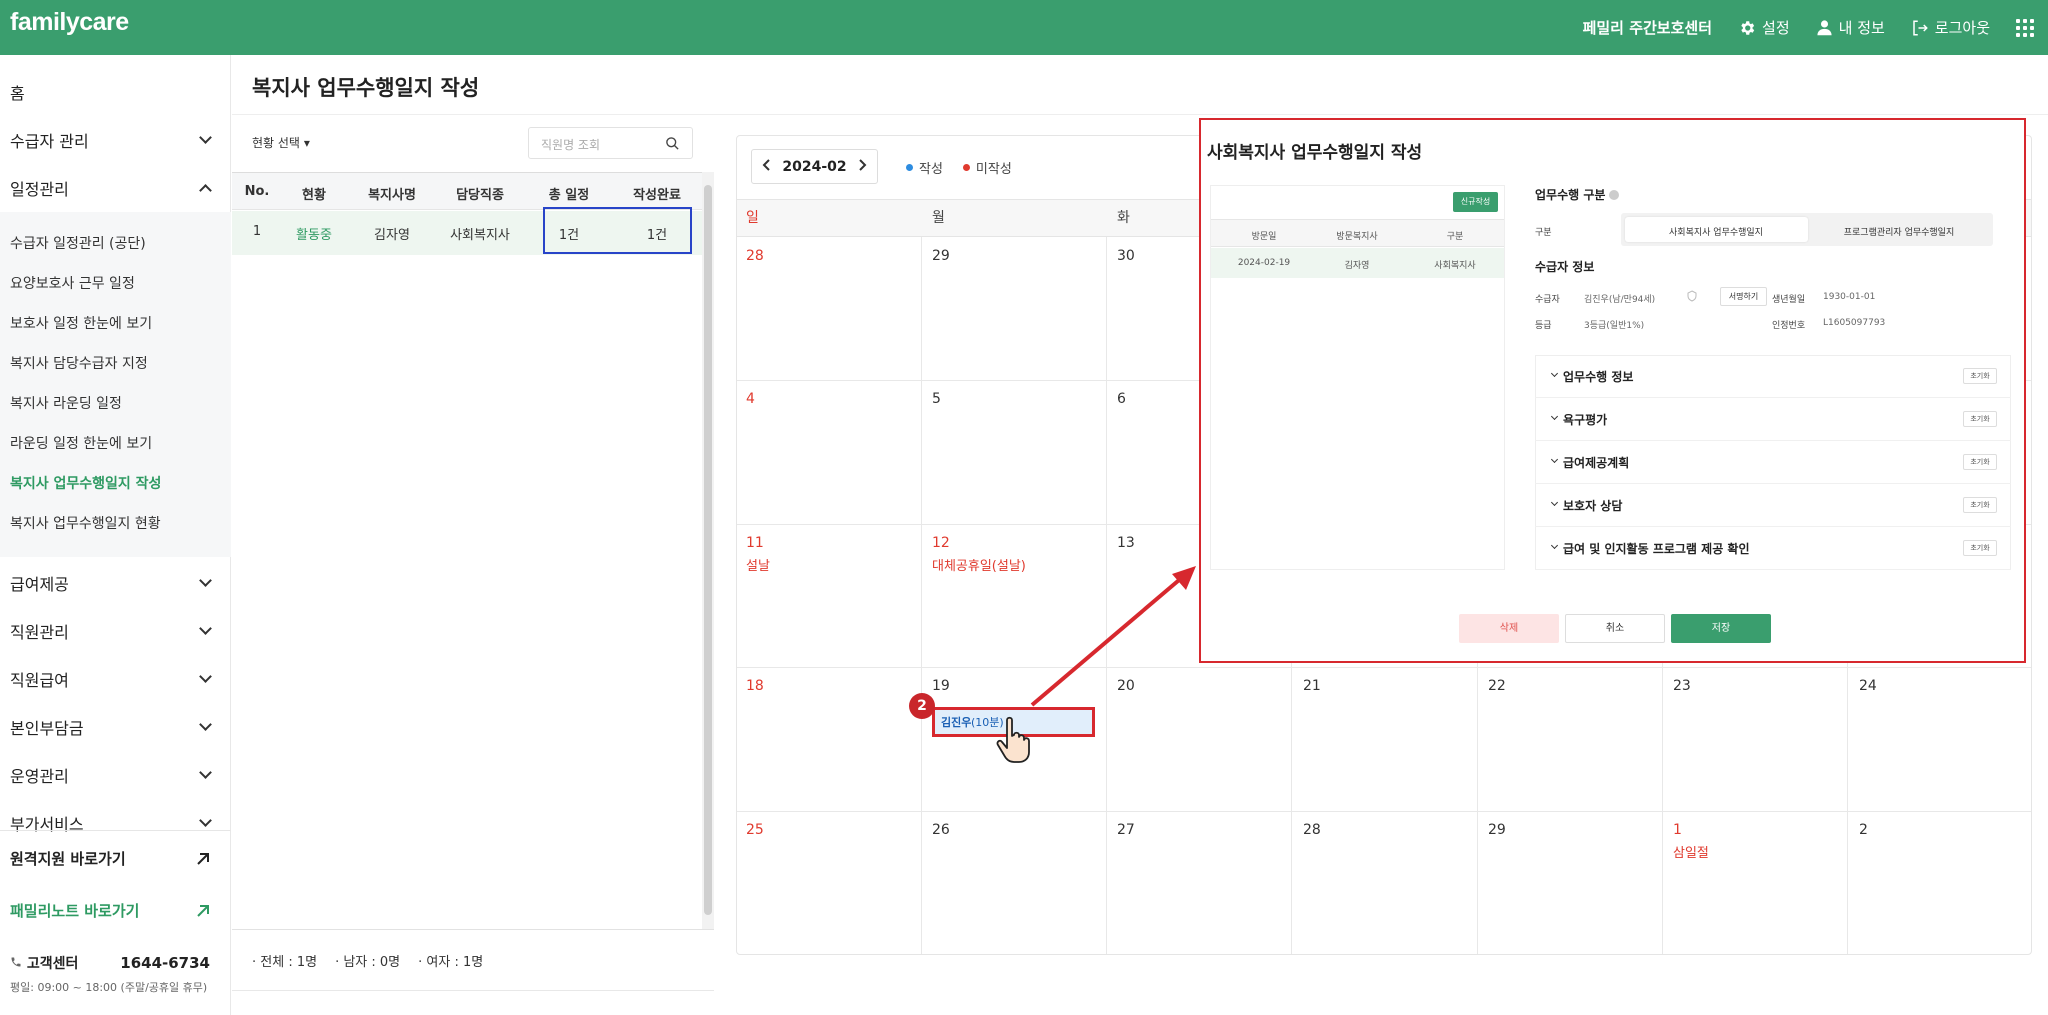 The image size is (2048, 1015). Describe the element at coordinates (1113, 636) in the screenshot. I see `arrow-pointer-icon` at that location.